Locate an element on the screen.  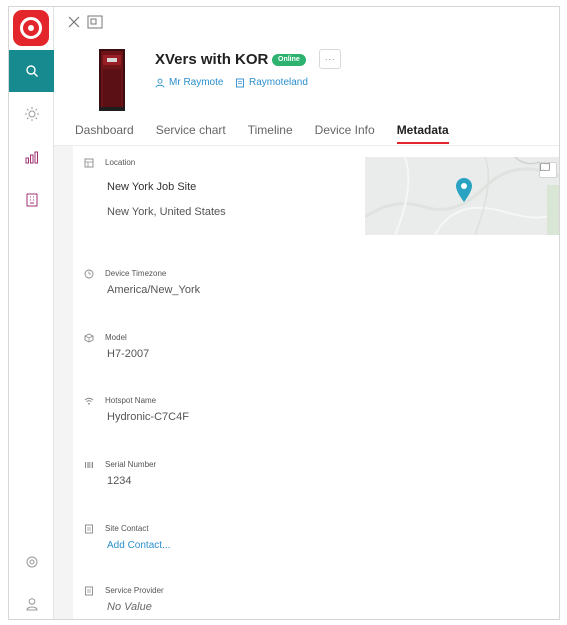
location-link: Raymoteland is located at coordinates (271, 82).